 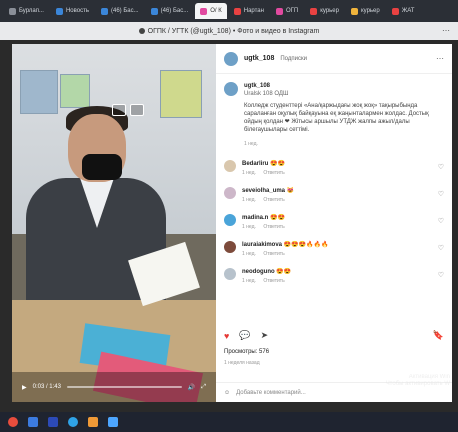 I want to click on face-mask, so click(x=102, y=167).